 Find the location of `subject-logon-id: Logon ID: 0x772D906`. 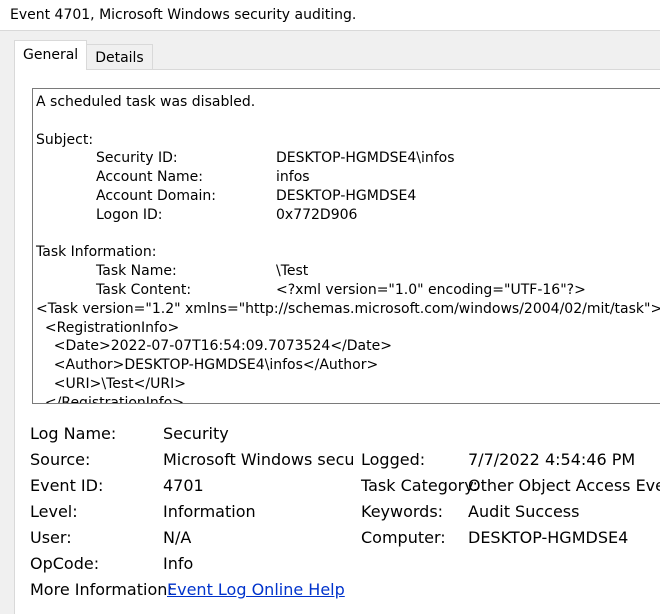

subject-logon-id: Logon ID: 0x772D906 is located at coordinates (348, 215).